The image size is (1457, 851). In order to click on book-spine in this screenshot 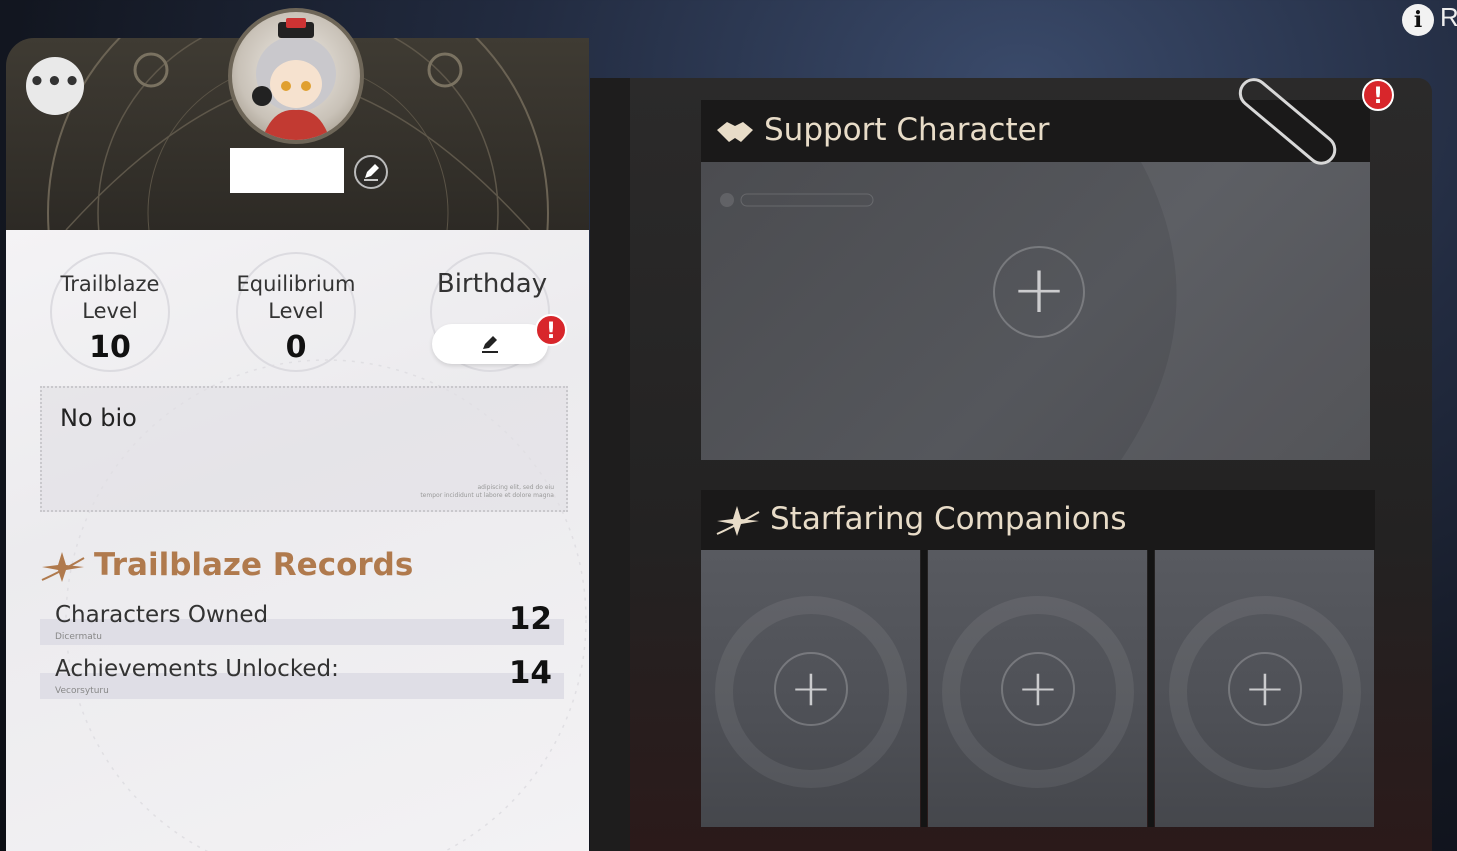, I will do `click(610, 464)`.